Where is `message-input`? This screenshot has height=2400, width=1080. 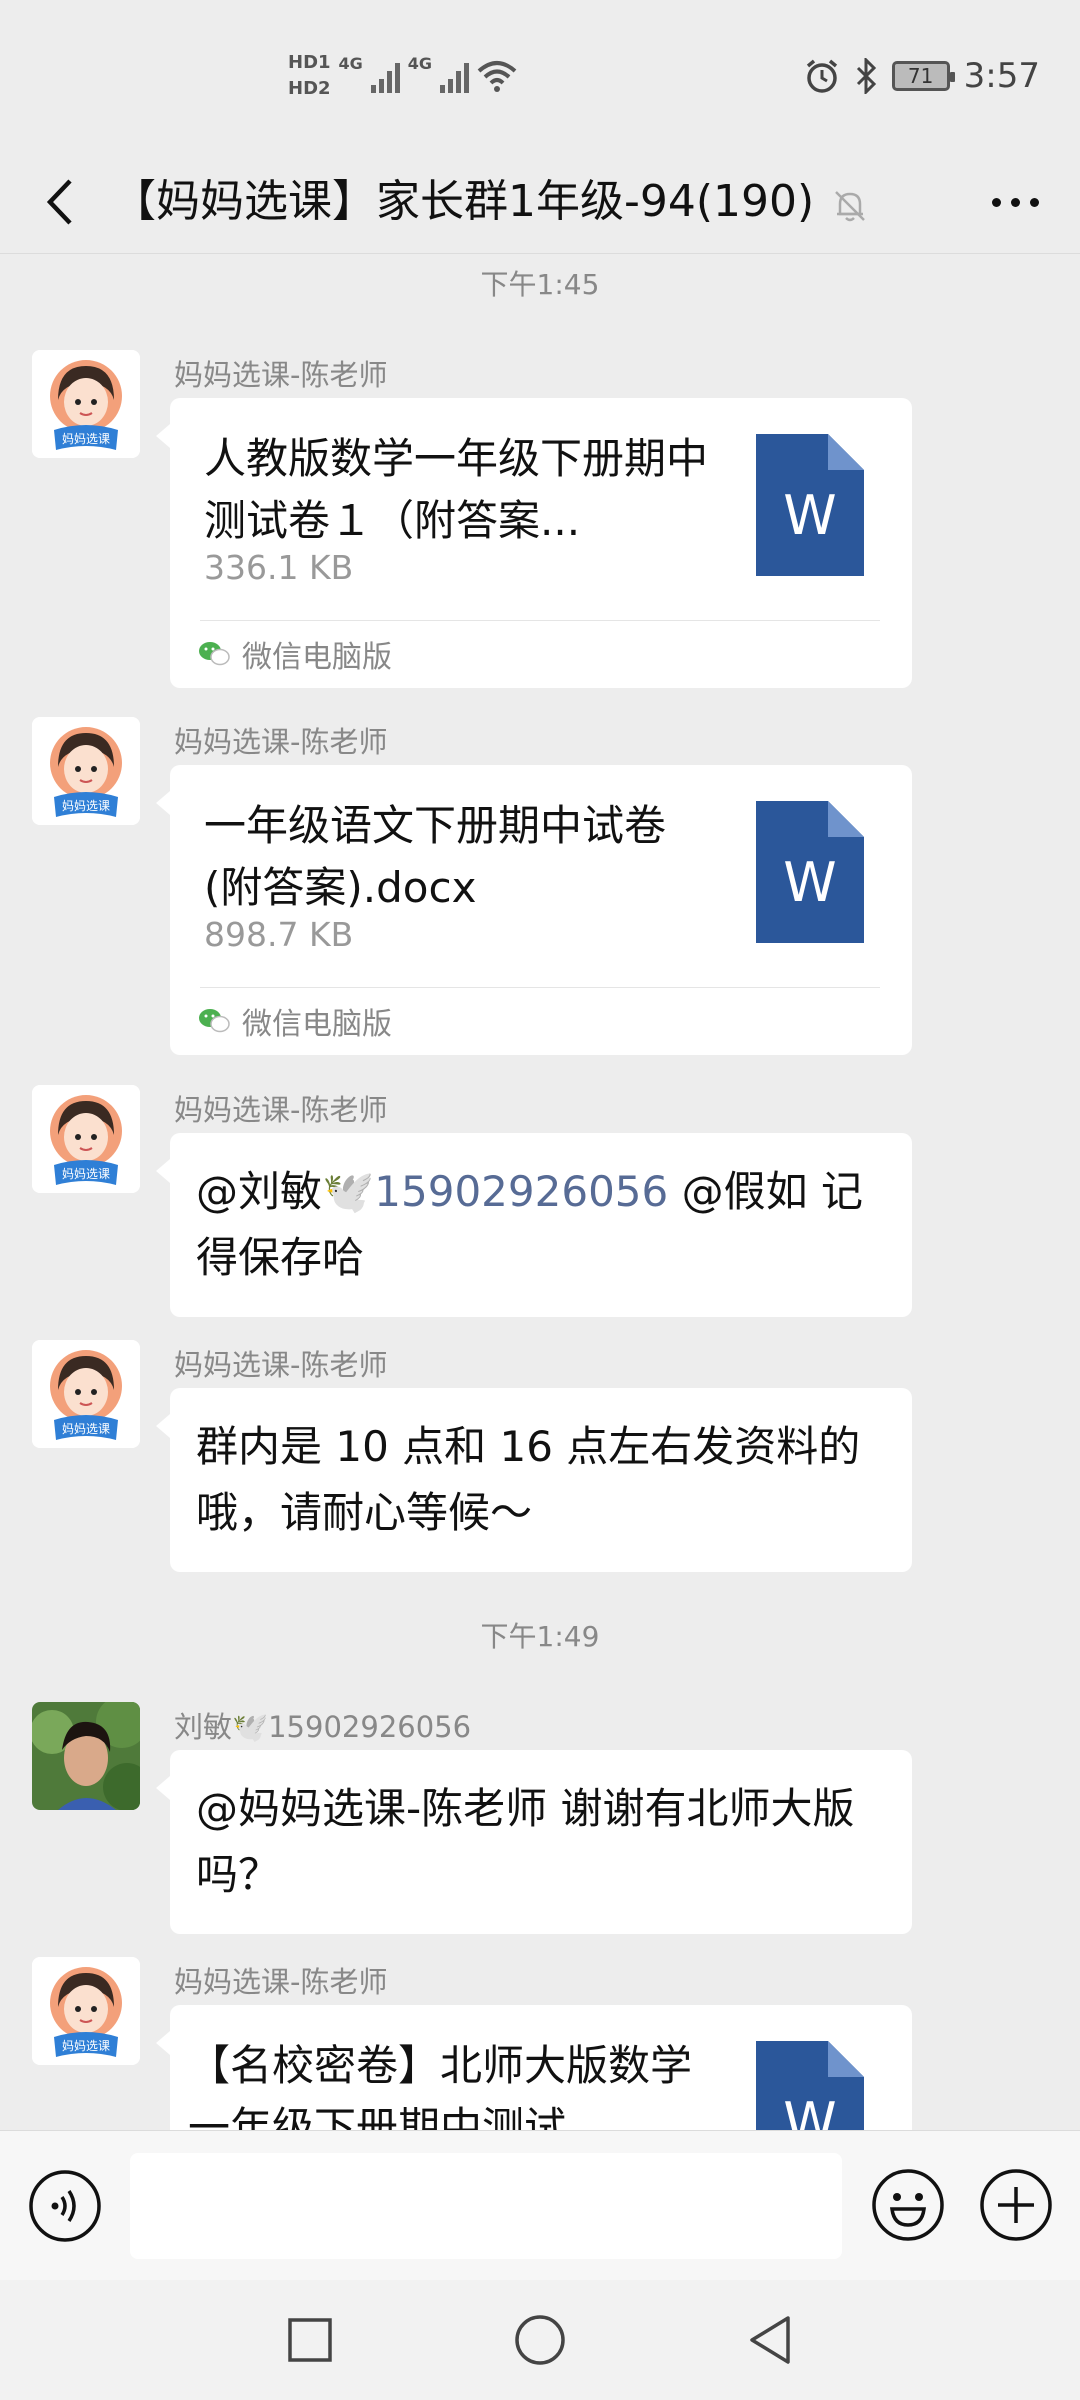 message-input is located at coordinates (486, 2206).